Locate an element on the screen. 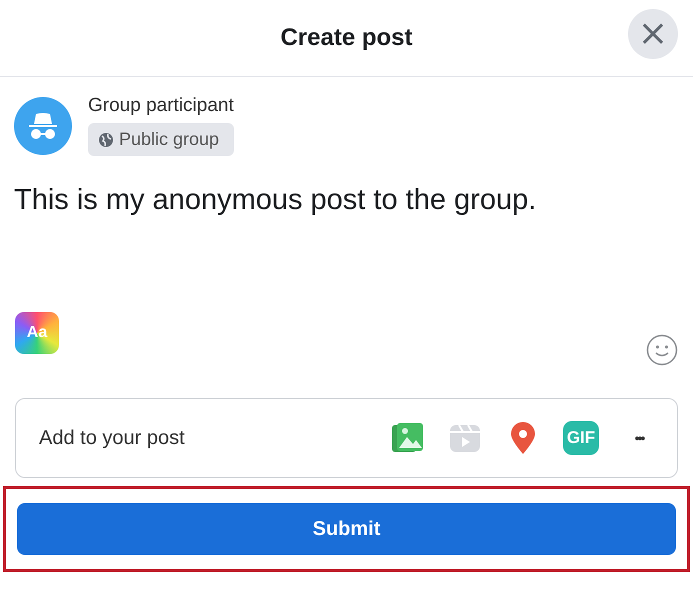  submit-button: Submit is located at coordinates (346, 529).